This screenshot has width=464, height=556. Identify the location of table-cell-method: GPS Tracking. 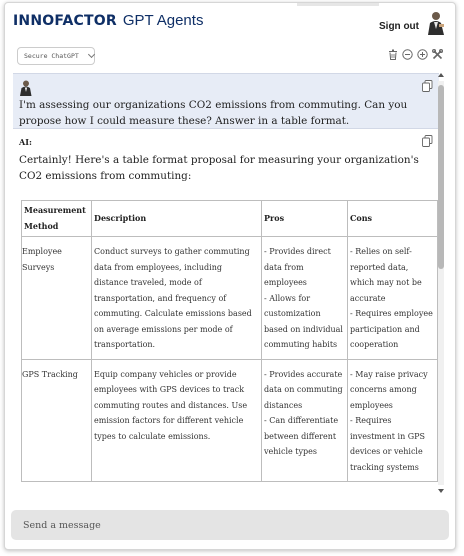
(56, 420).